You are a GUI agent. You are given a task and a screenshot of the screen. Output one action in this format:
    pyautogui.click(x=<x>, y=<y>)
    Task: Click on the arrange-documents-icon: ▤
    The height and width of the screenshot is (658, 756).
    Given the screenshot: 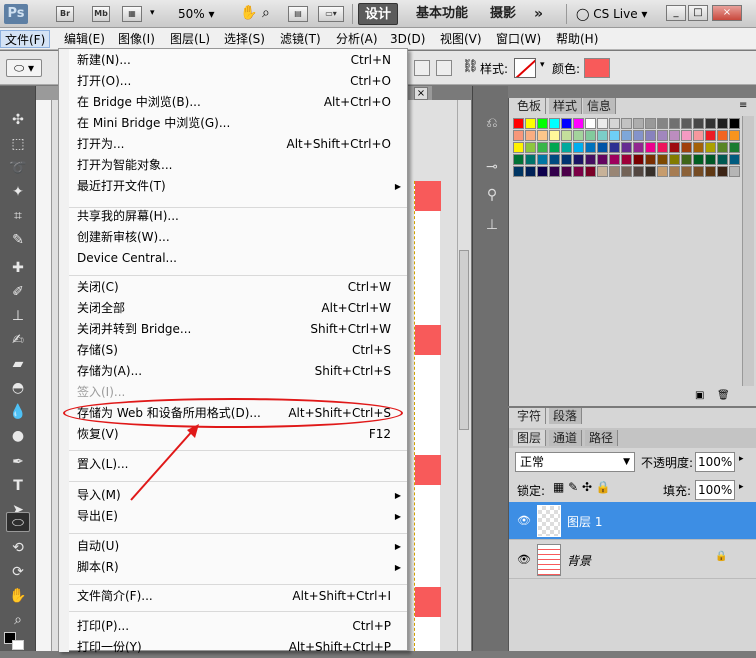 What is the action you would take?
    pyautogui.click(x=298, y=14)
    